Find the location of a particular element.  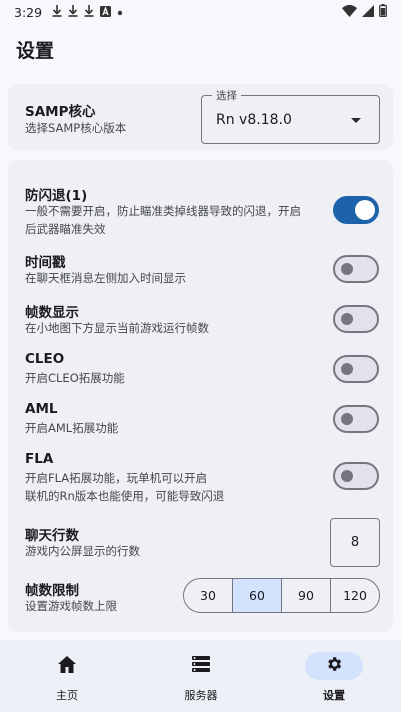

anti-crash-title: 防闪退(1) is located at coordinates (56, 196).